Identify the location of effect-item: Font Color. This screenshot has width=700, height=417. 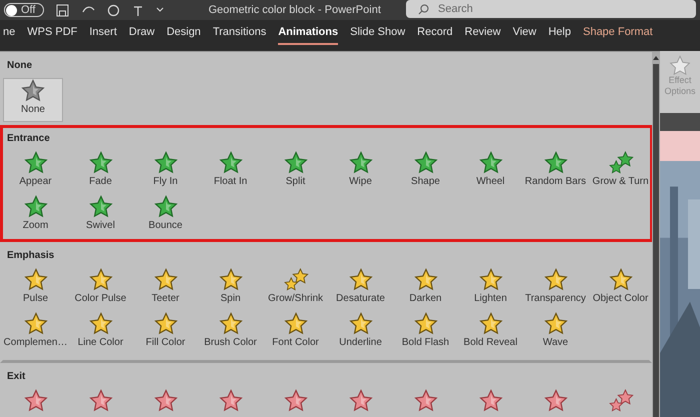
(295, 332).